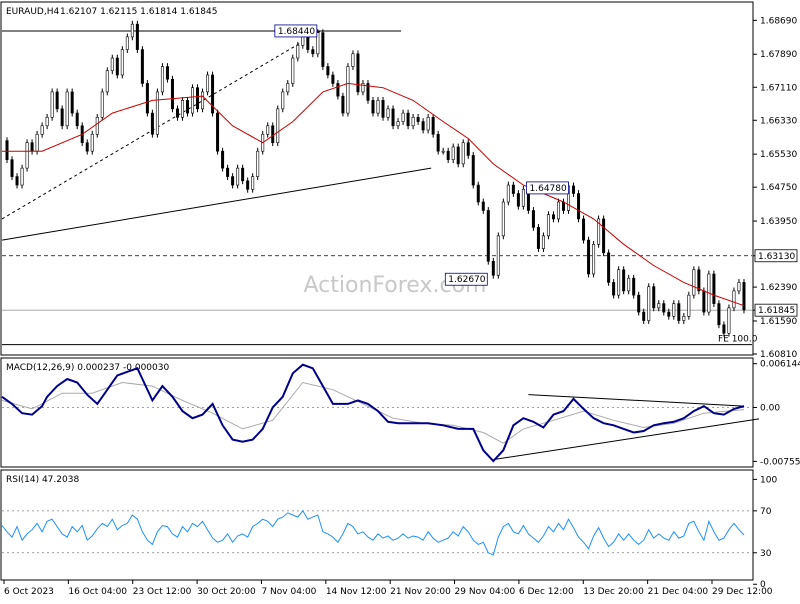 This screenshot has height=604, width=800. Describe the element at coordinates (768, 480) in the screenshot. I see `rsi-tick-label: 100` at that location.